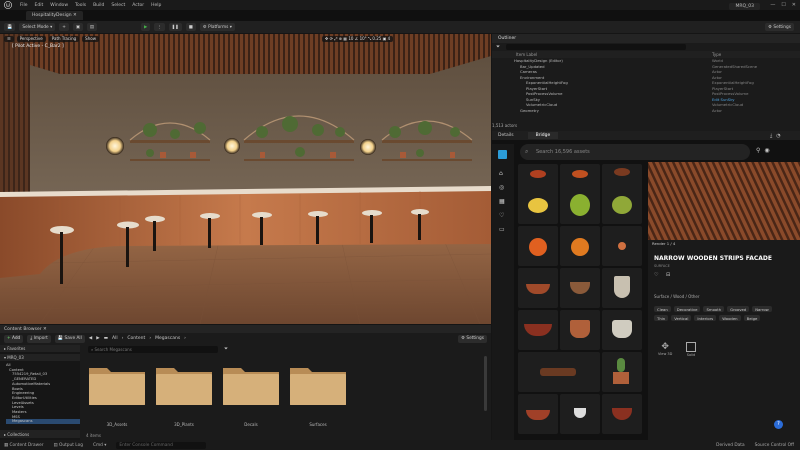 The height and width of the screenshot is (450, 800). Describe the element at coordinates (779, 27) in the screenshot. I see `settings-button: ⚙ Settings` at that location.